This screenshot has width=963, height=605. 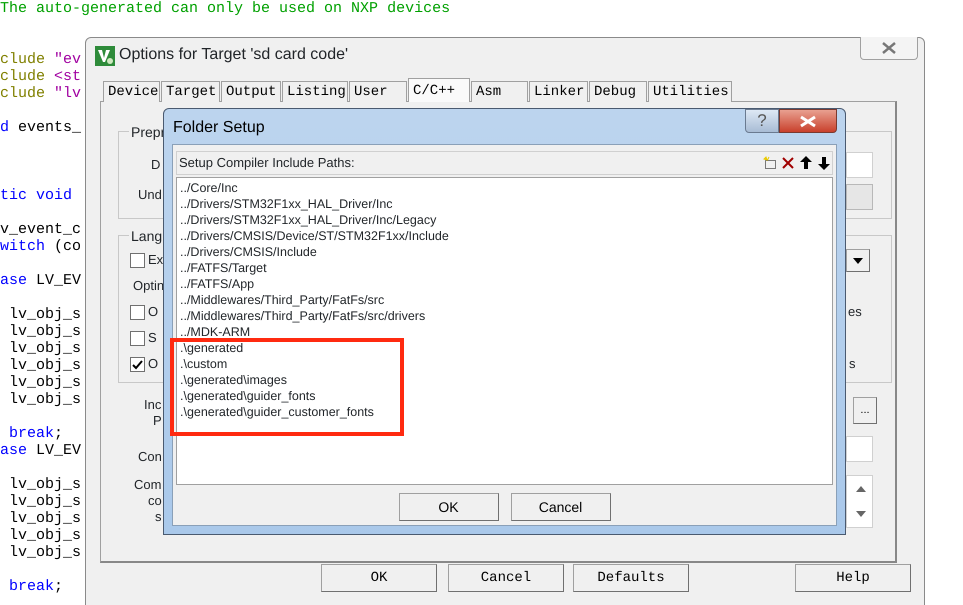 I want to click on caret-icon, so click(x=858, y=261).